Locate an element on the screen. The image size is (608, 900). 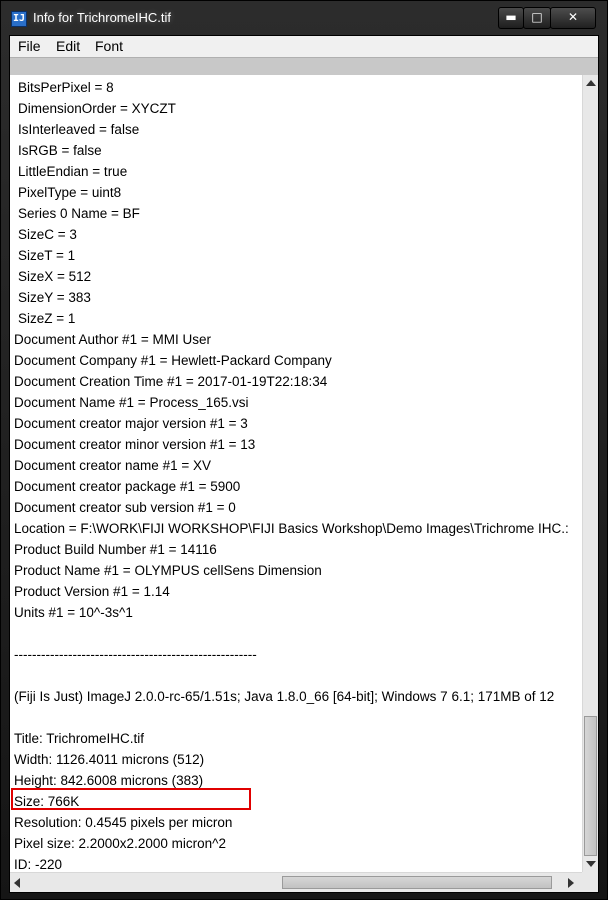
minimize-button: ▬ is located at coordinates (511, 18).